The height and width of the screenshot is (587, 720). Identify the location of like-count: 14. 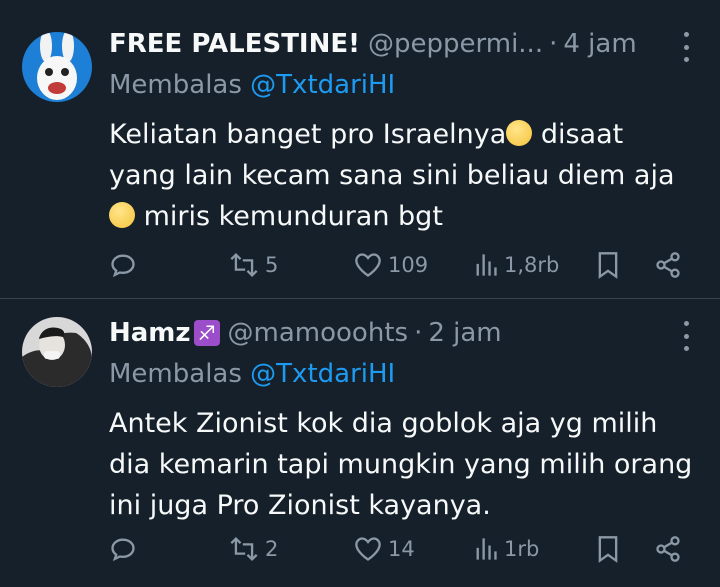
(401, 549).